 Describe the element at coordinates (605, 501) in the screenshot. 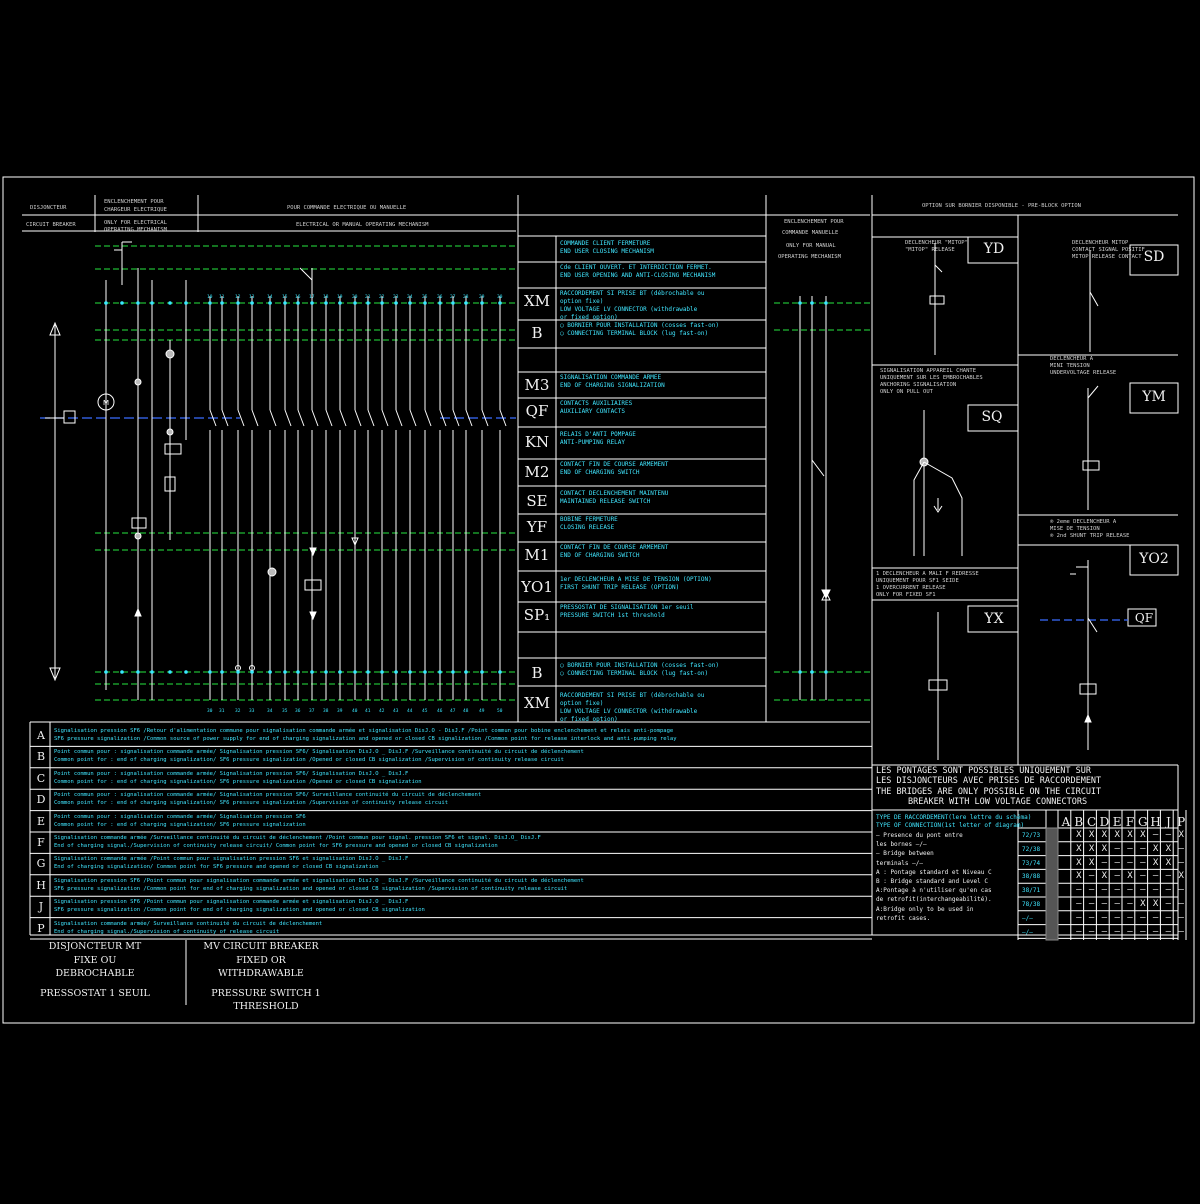

I see `legend-line: MAINTAINED RELEASE SWITCH` at that location.